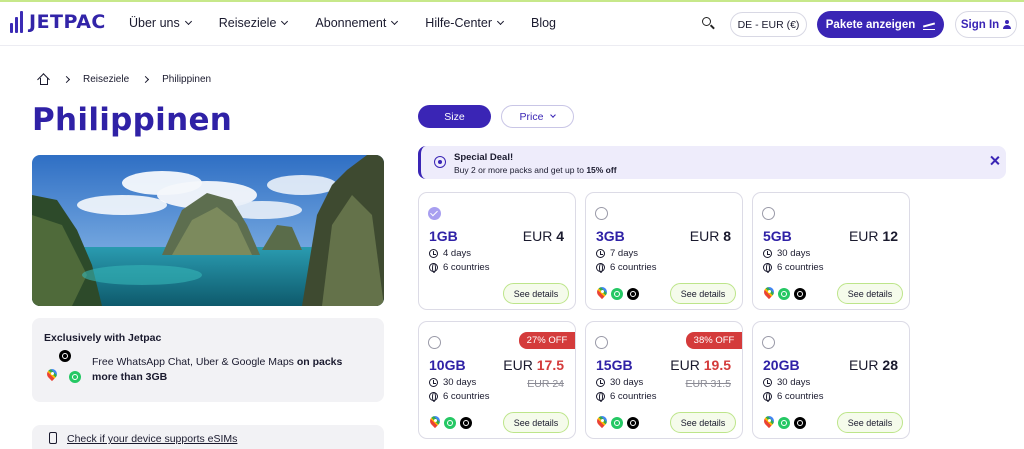 The image size is (1024, 449). What do you see at coordinates (550, 365) in the screenshot?
I see `plan-price-value: 17.5` at bounding box center [550, 365].